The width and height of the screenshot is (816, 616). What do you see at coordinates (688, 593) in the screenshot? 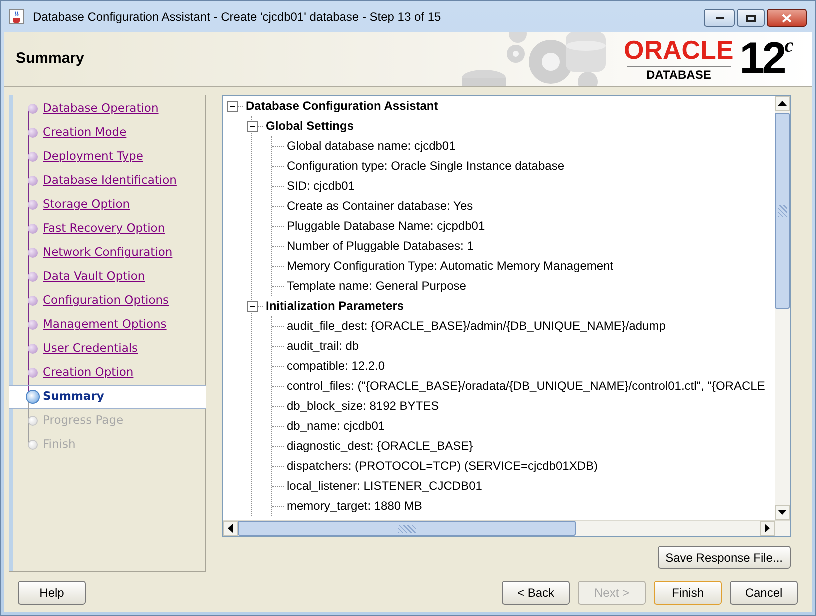
I see `dialog-button: Finish` at bounding box center [688, 593].